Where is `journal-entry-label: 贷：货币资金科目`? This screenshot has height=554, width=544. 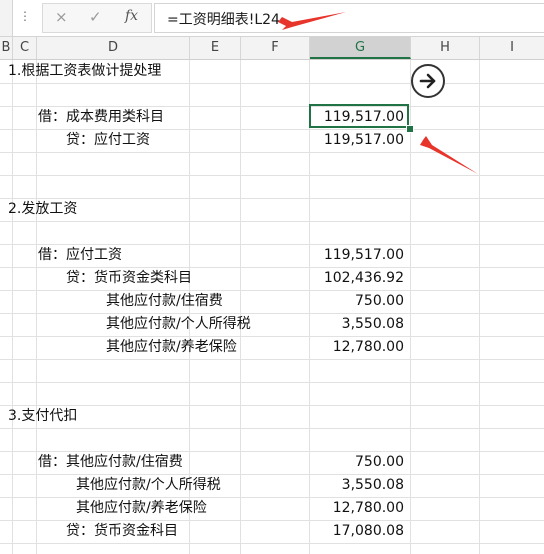 journal-entry-label: 贷：货币资金科目 is located at coordinates (122, 531).